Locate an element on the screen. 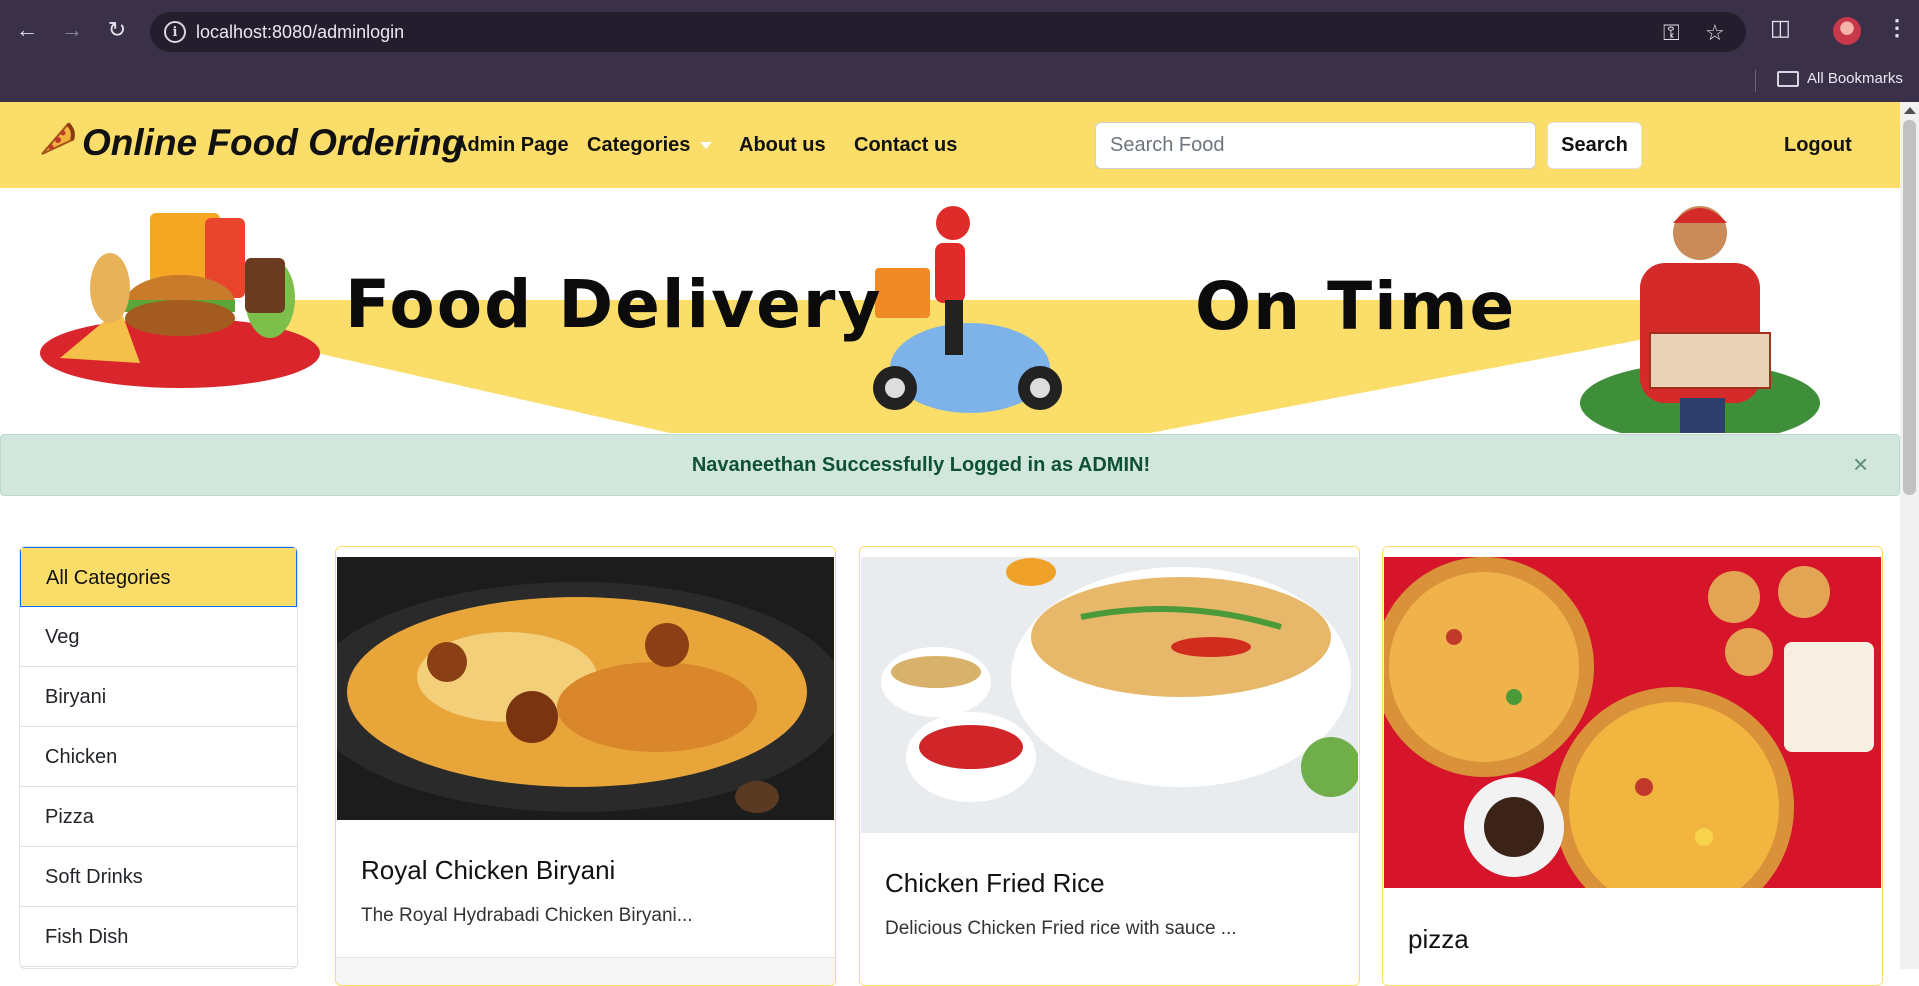 The image size is (1919, 986). profile-avatar is located at coordinates (1847, 31).